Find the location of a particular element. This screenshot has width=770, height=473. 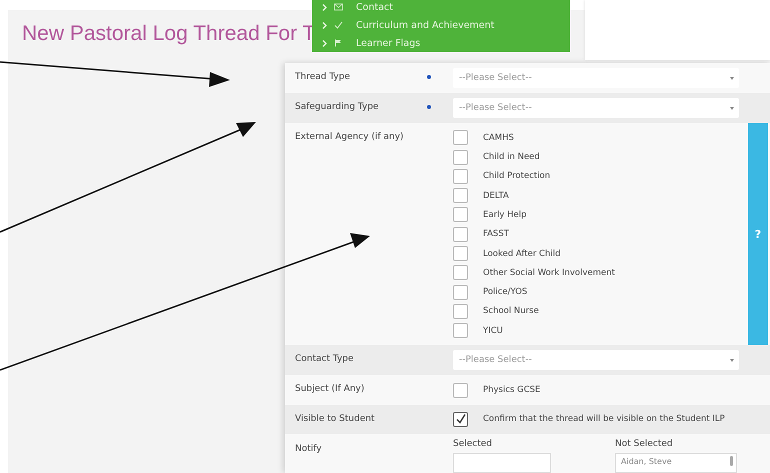

field-label: Safeguarding Type is located at coordinates (337, 107).